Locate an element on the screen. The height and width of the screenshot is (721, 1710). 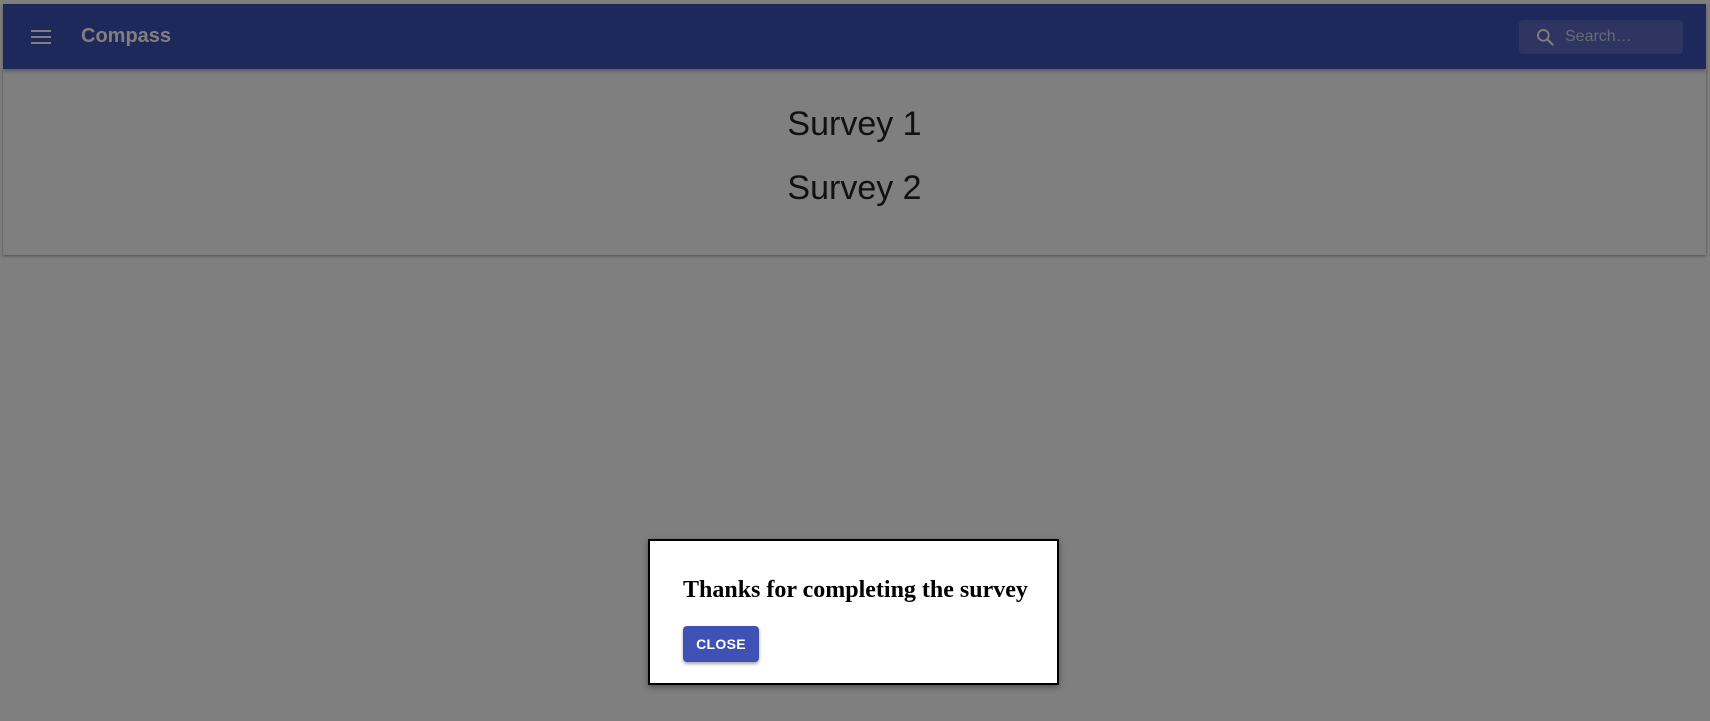
completion-dialog: Thanks for completing the survey CLOSE is located at coordinates (853, 612).